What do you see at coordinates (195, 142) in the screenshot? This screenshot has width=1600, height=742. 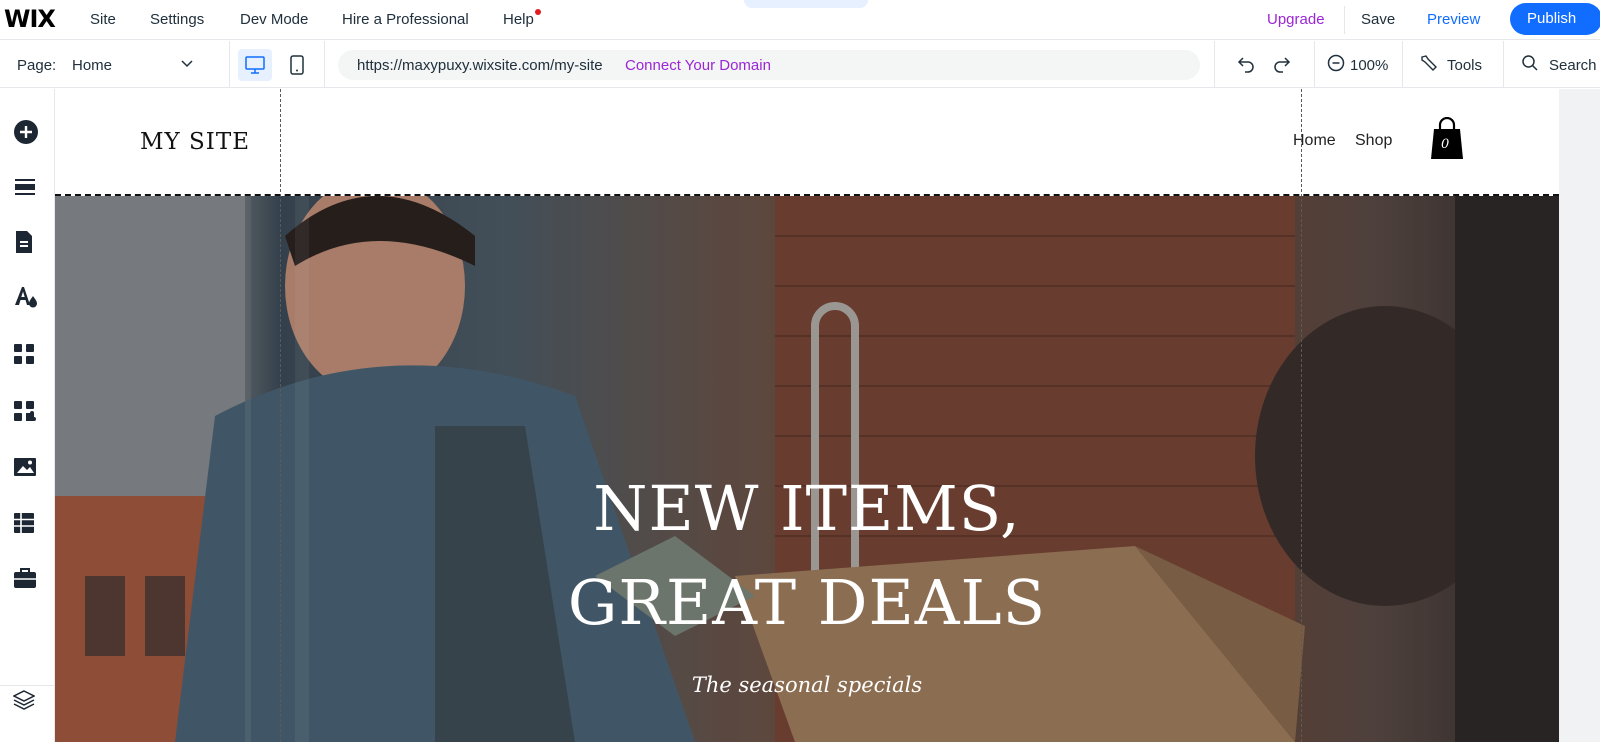 I see `site-title: MY SITE` at bounding box center [195, 142].